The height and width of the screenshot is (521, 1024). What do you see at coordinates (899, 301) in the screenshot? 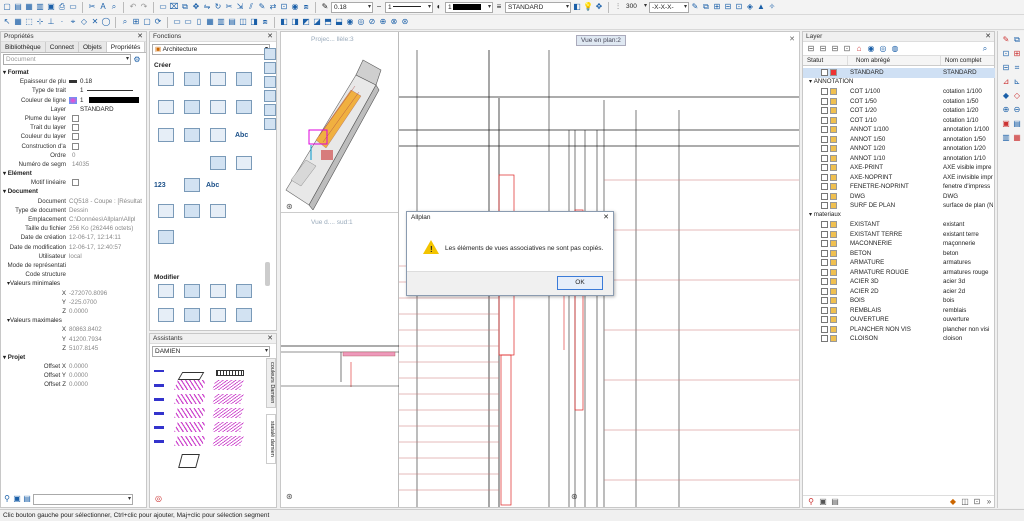
I see `layer-row: BOIS bois` at bounding box center [899, 301].